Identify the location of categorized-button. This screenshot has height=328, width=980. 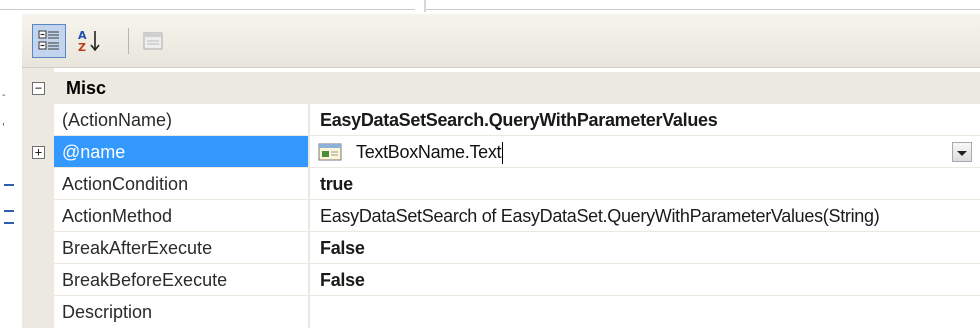
(49, 41).